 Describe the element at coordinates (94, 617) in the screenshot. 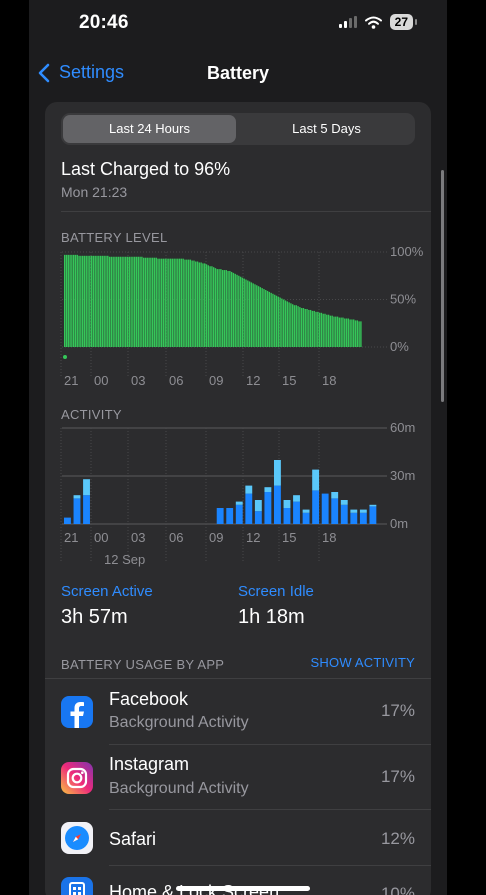

I see `screen-active-value: 3h 57m` at that location.